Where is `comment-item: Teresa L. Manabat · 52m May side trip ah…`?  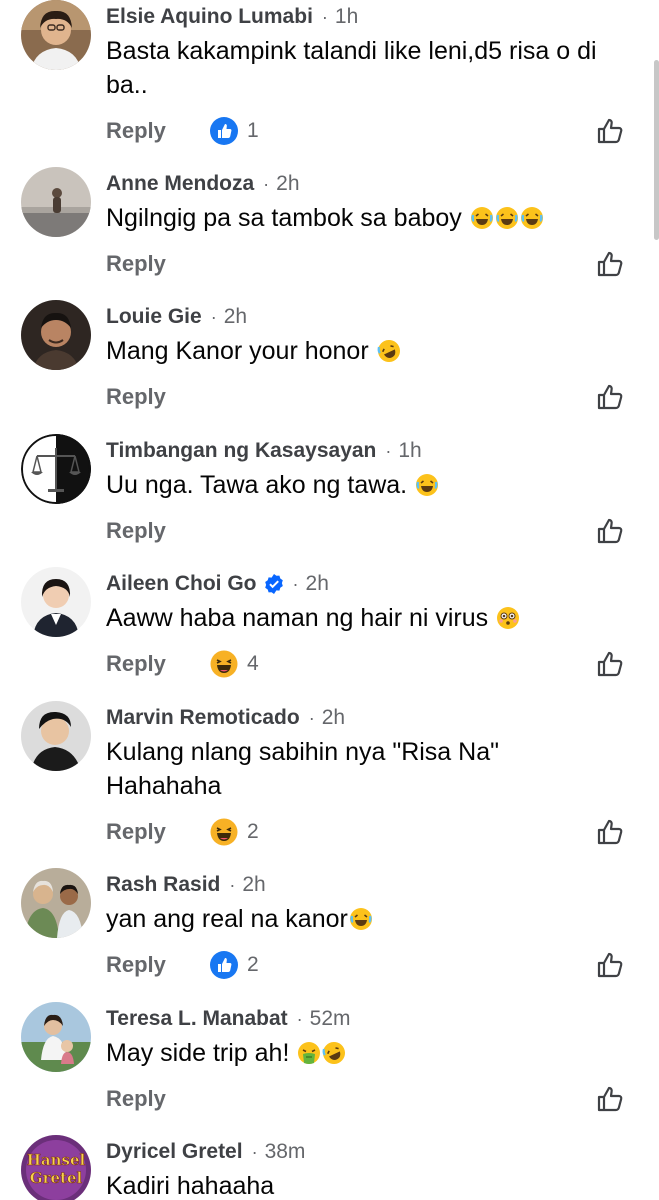 comment-item: Teresa L. Manabat · 52m May side trip ah… is located at coordinates (329, 1067).